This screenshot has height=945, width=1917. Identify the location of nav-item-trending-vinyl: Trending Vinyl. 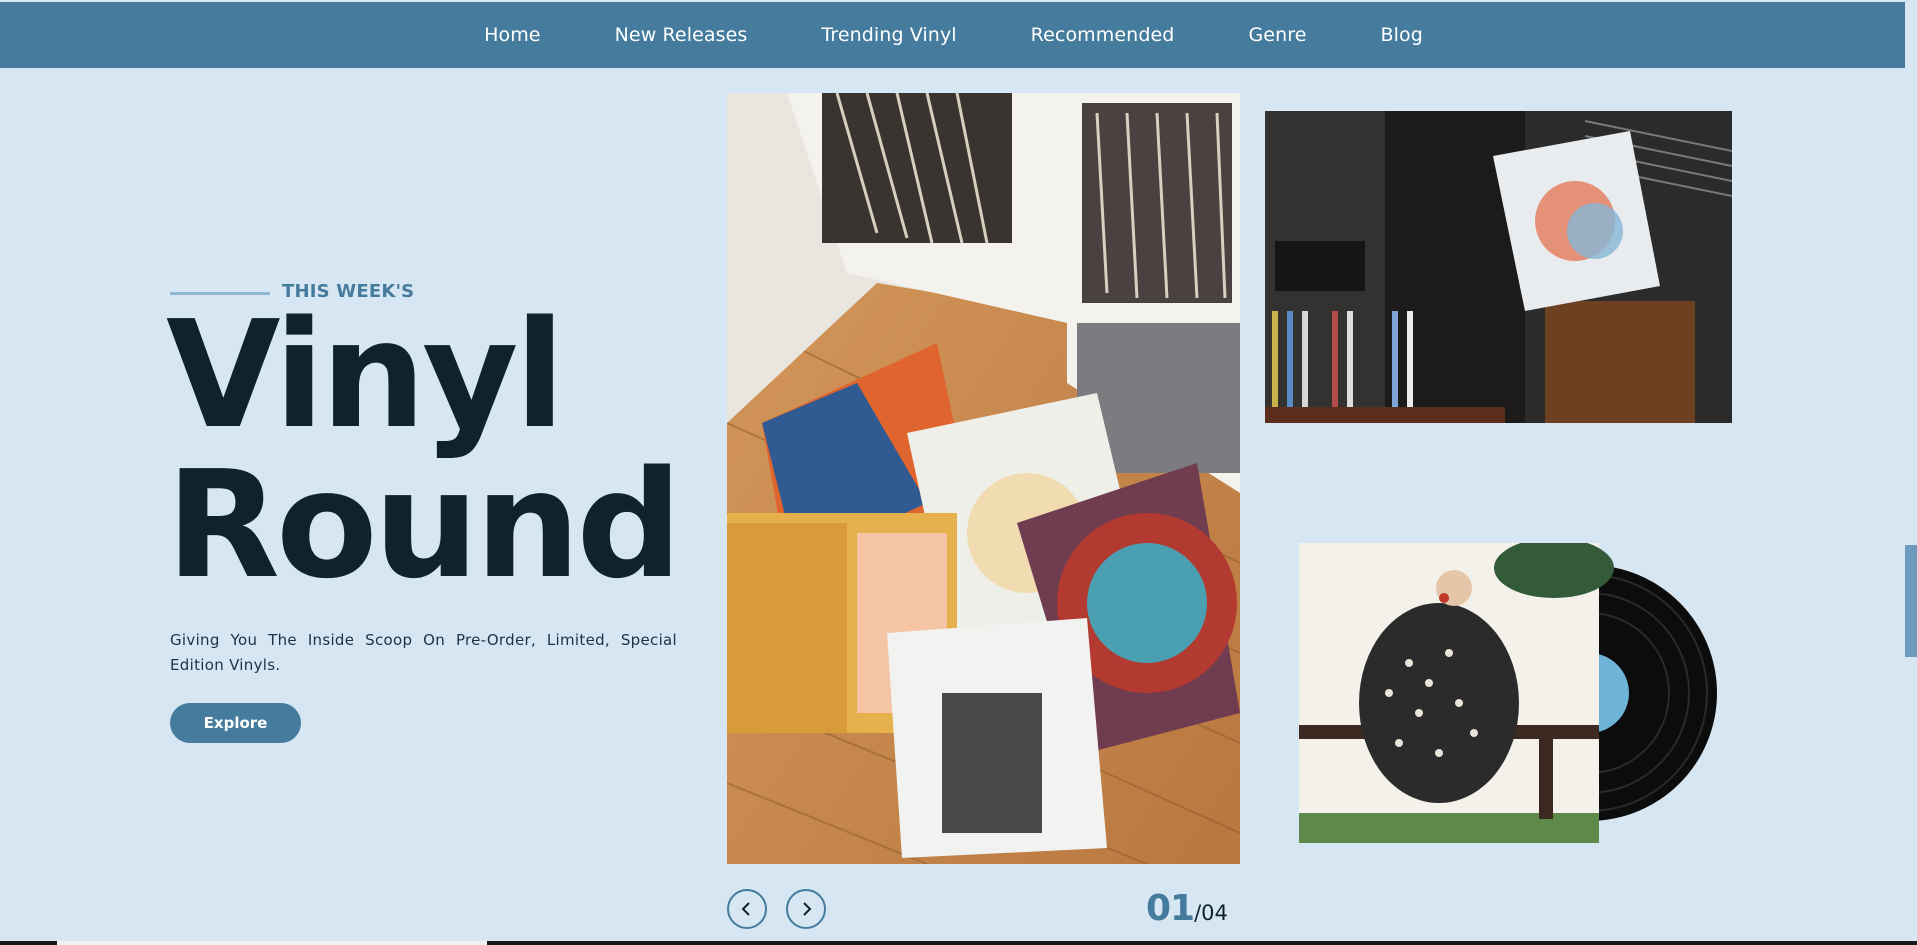
(887, 35).